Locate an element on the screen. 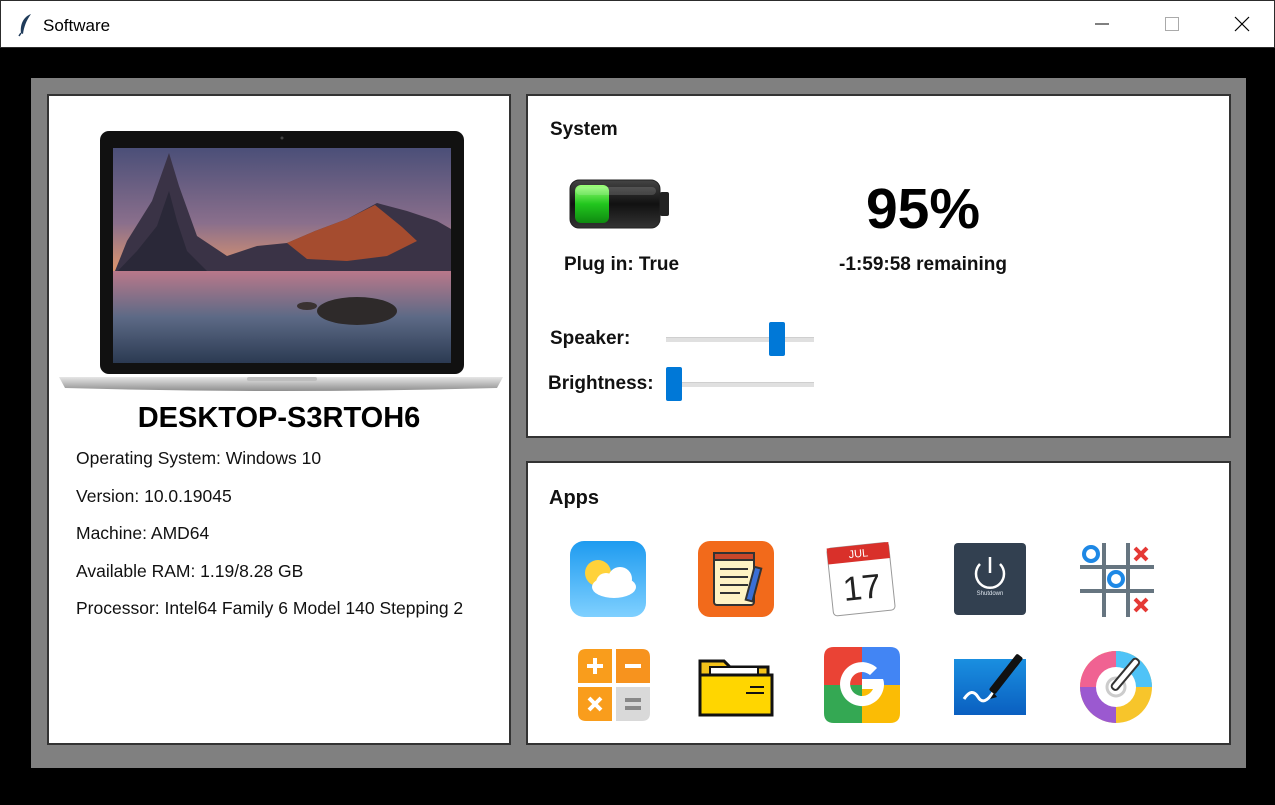 The height and width of the screenshot is (805, 1275). color-picker-icon is located at coordinates (1116, 687).